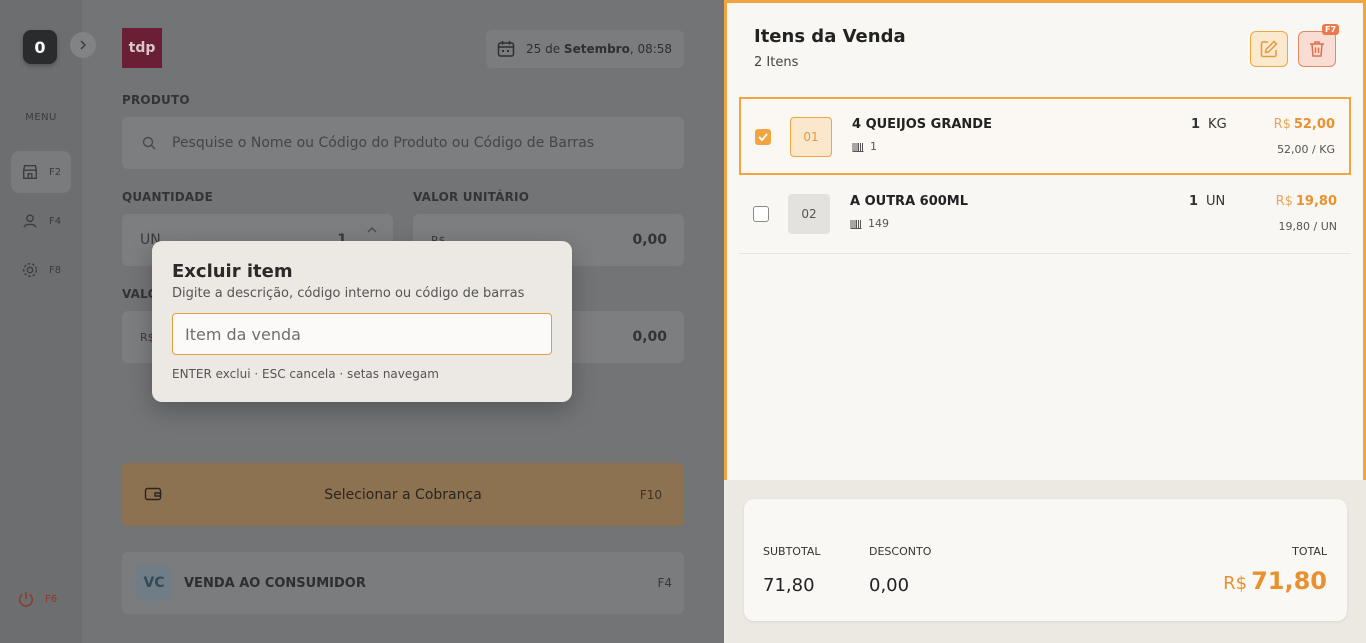  Describe the element at coordinates (37, 599) in the screenshot. I see `power-button: F6` at that location.